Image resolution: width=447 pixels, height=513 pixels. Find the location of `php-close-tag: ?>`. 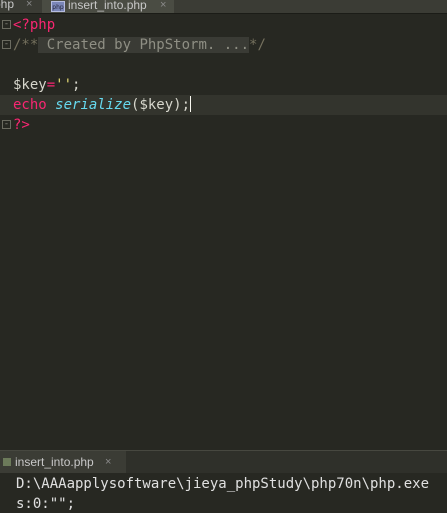

php-close-tag: ?> is located at coordinates (21, 125).